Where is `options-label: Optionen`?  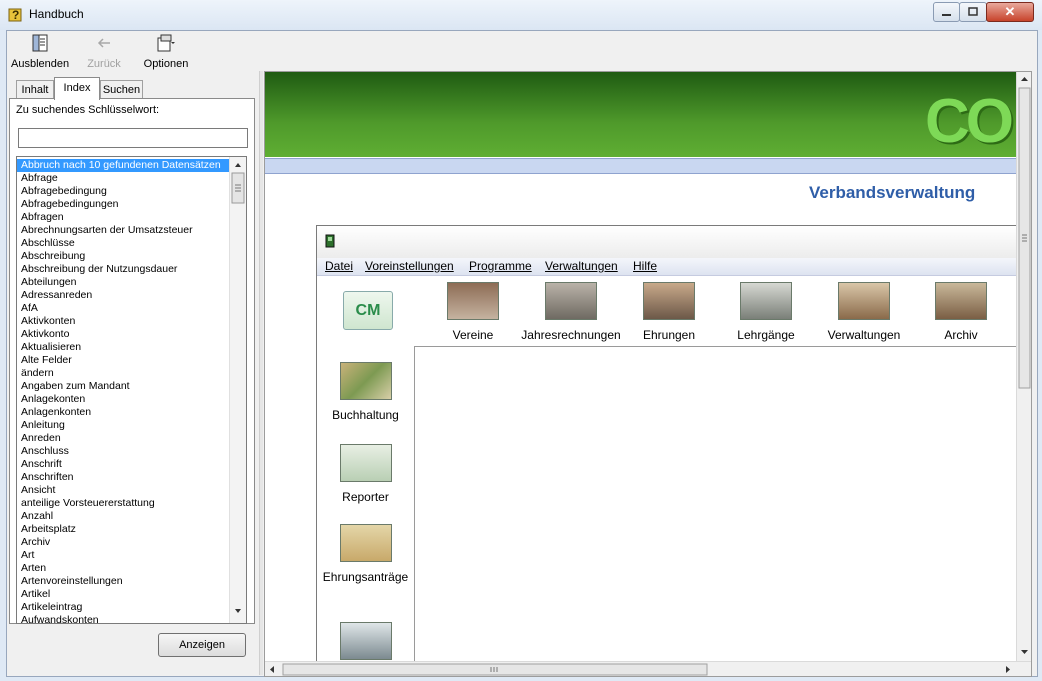
options-label: Optionen is located at coordinates (166, 64).